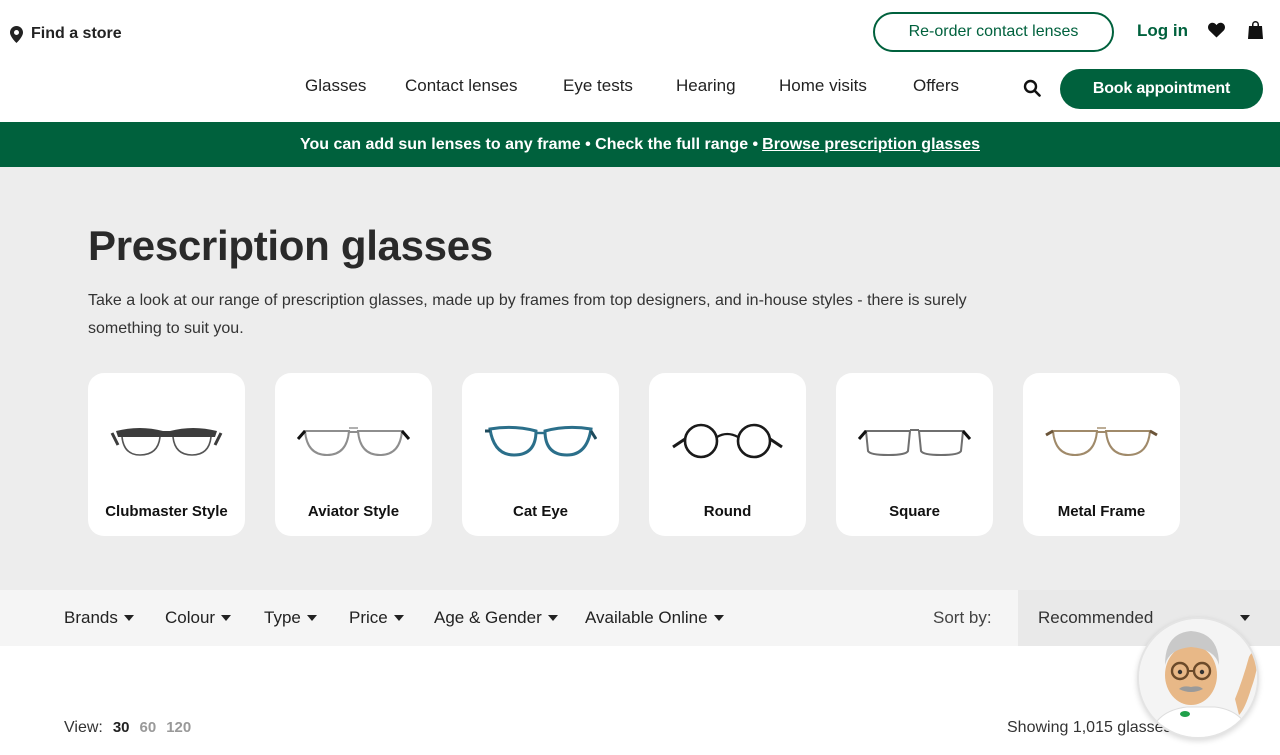 This screenshot has height=755, width=1280. I want to click on style-card-cat-eye: Cat Eye, so click(540, 454).